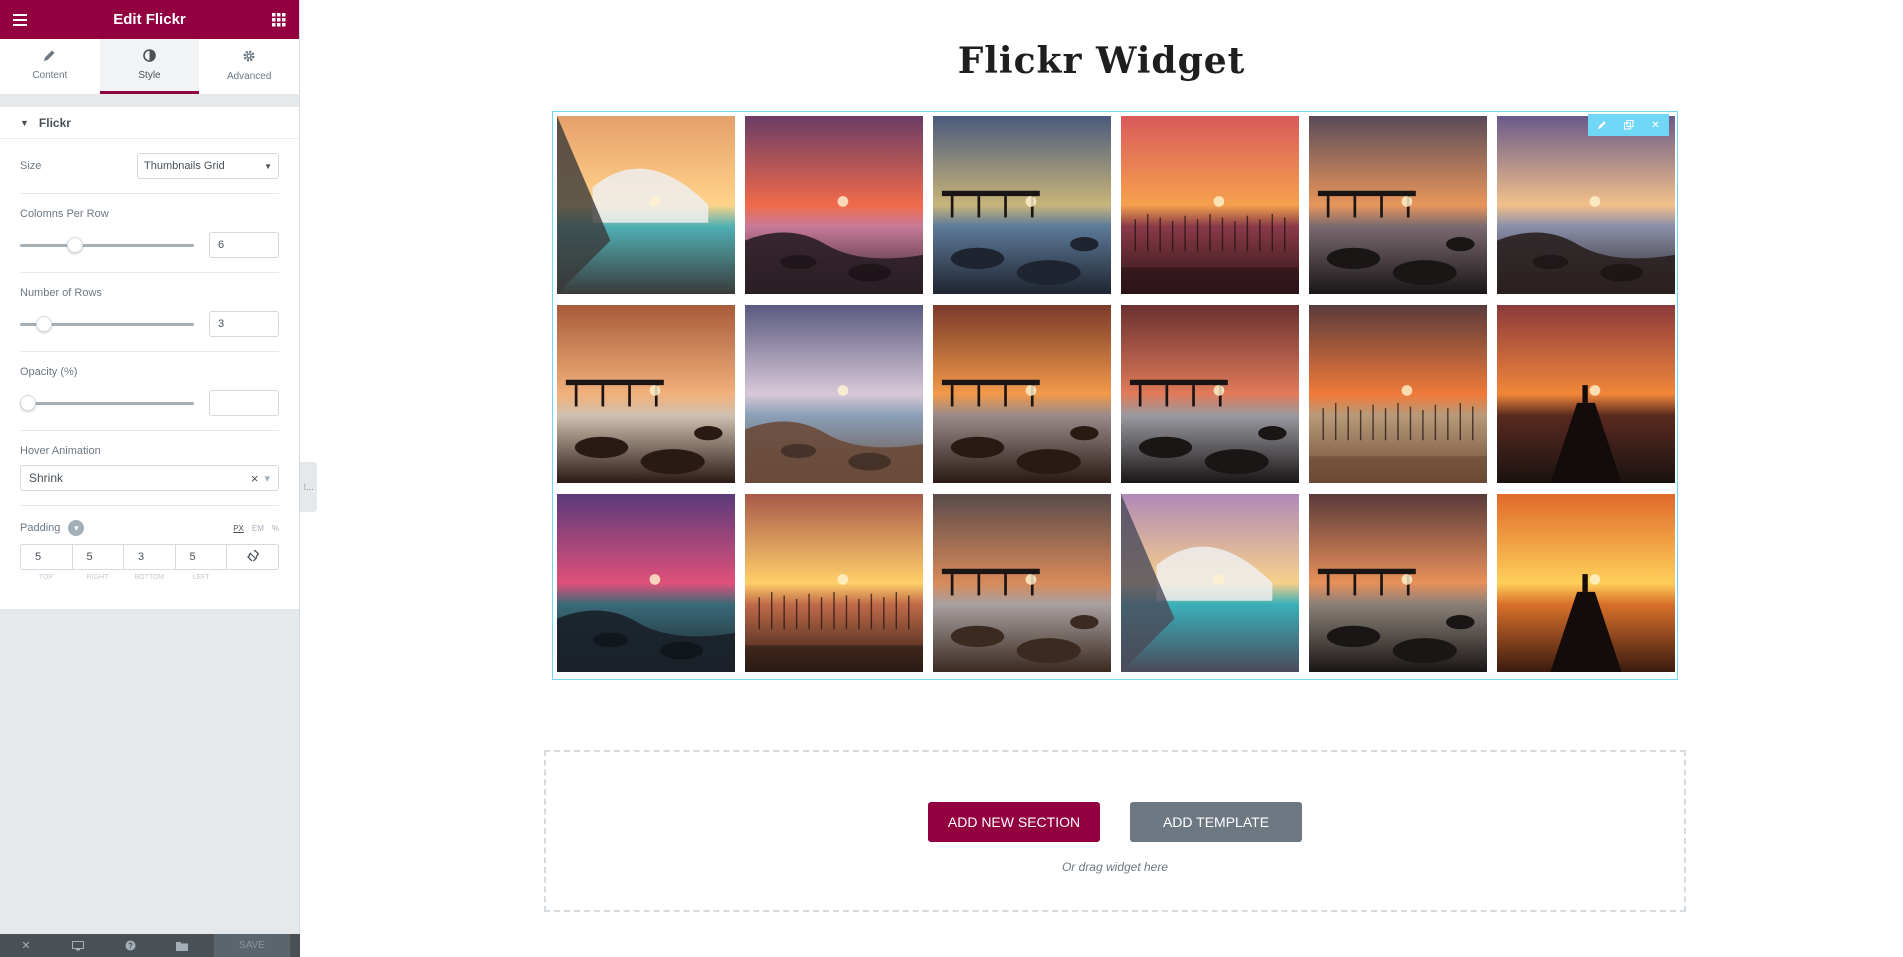 The height and width of the screenshot is (957, 1903). I want to click on control-columns: Colomns Per Row 6, so click(149, 233).